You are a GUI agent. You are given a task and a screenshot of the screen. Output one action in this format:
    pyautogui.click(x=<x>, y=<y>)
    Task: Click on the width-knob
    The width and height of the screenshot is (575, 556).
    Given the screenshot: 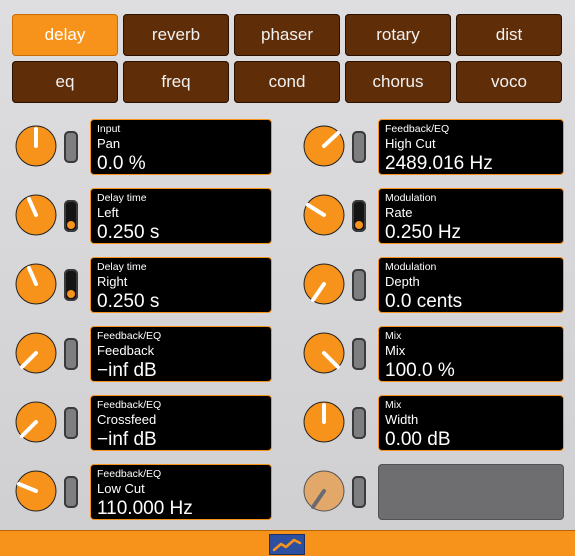 What is the action you would take?
    pyautogui.click(x=324, y=422)
    